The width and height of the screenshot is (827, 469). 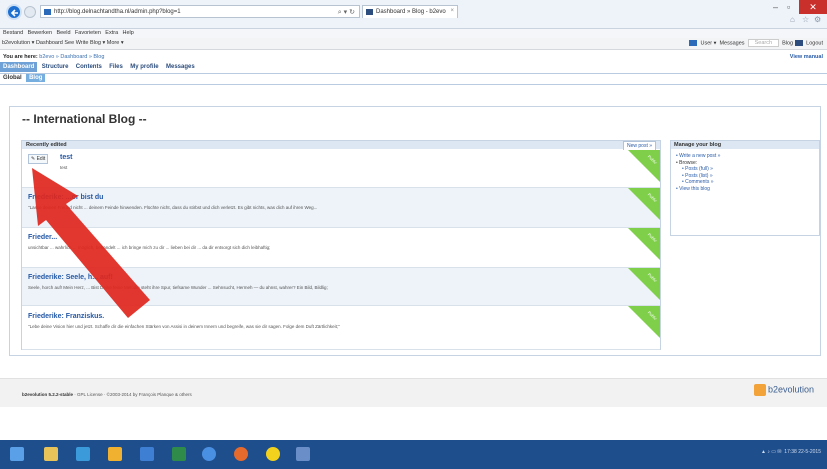 I want to click on firefox-icon, so click(x=241, y=454).